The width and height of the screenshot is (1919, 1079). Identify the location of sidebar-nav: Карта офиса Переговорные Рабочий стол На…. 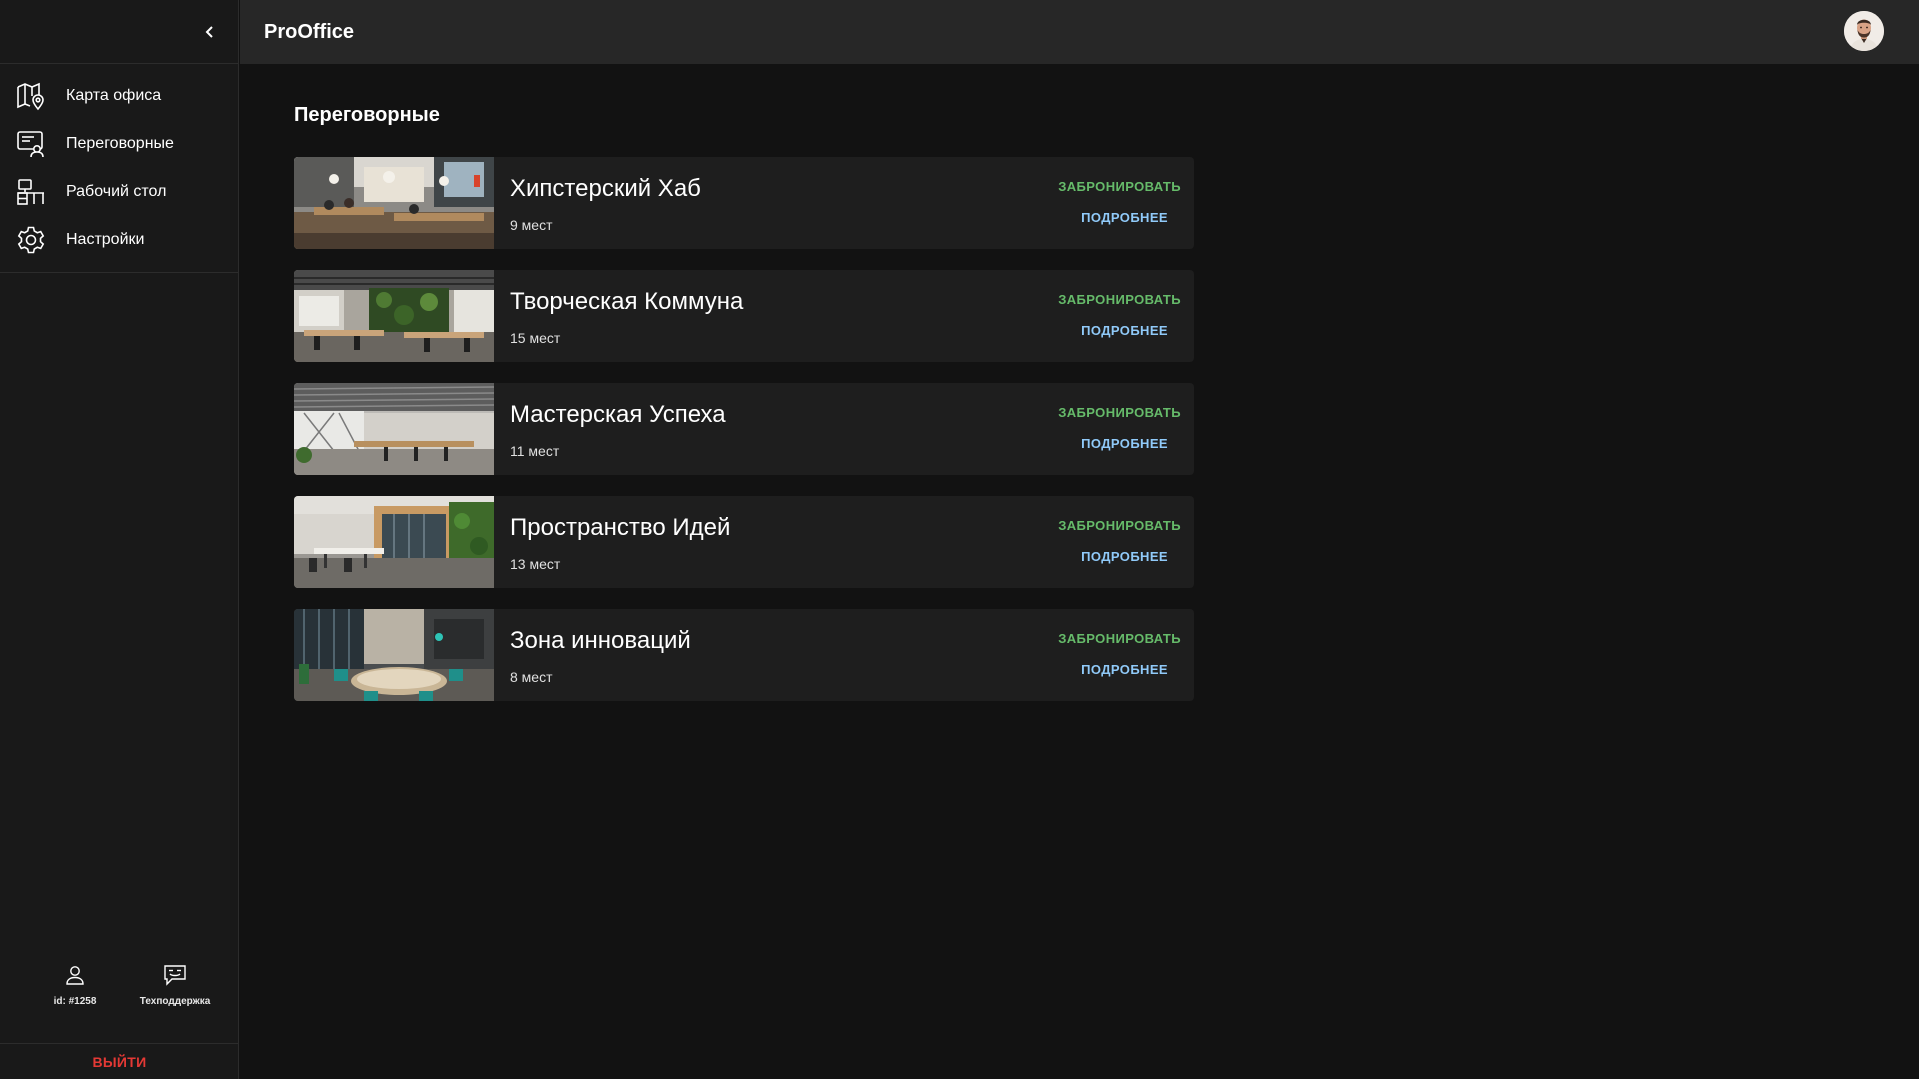
(119, 168).